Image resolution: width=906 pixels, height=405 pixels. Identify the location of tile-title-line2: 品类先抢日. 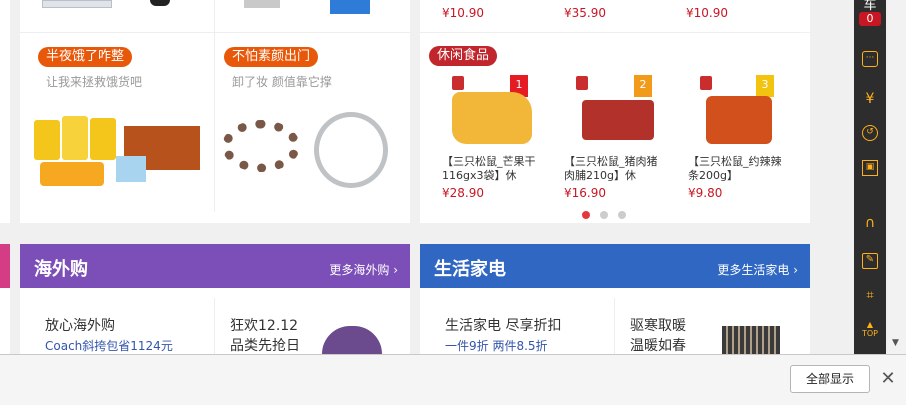
(265, 345).